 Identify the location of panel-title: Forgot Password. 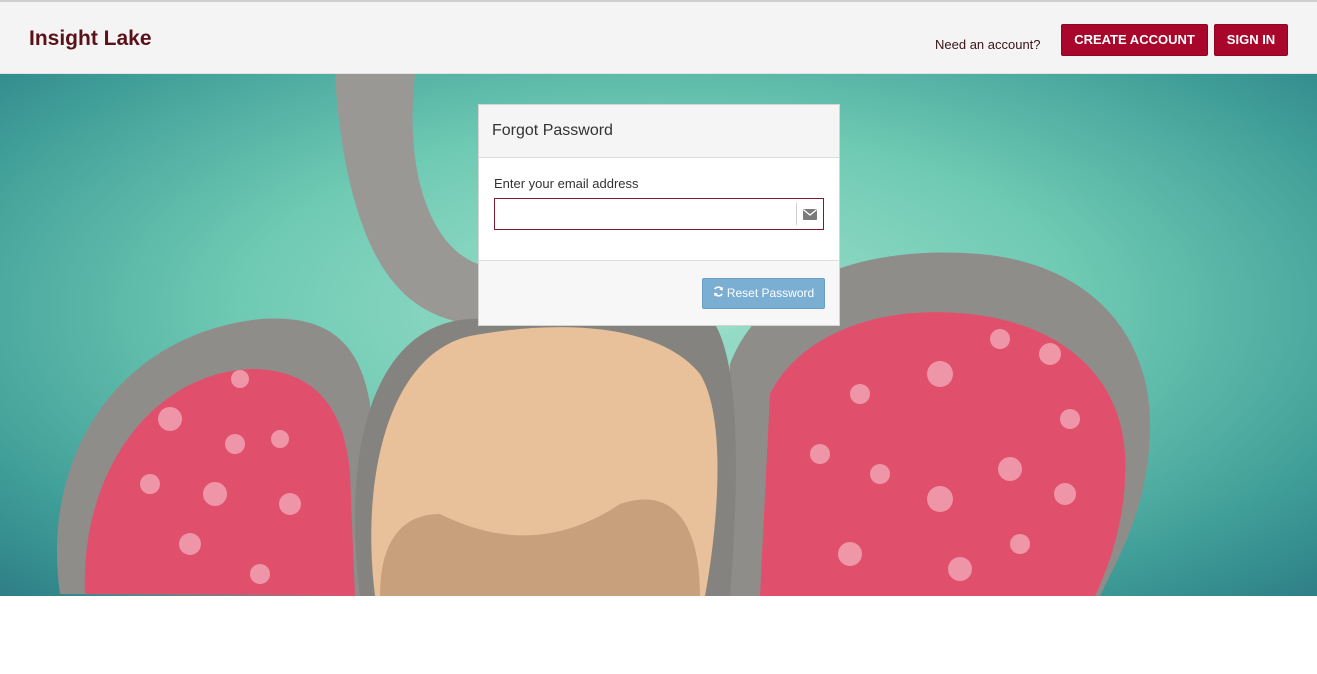
(659, 131).